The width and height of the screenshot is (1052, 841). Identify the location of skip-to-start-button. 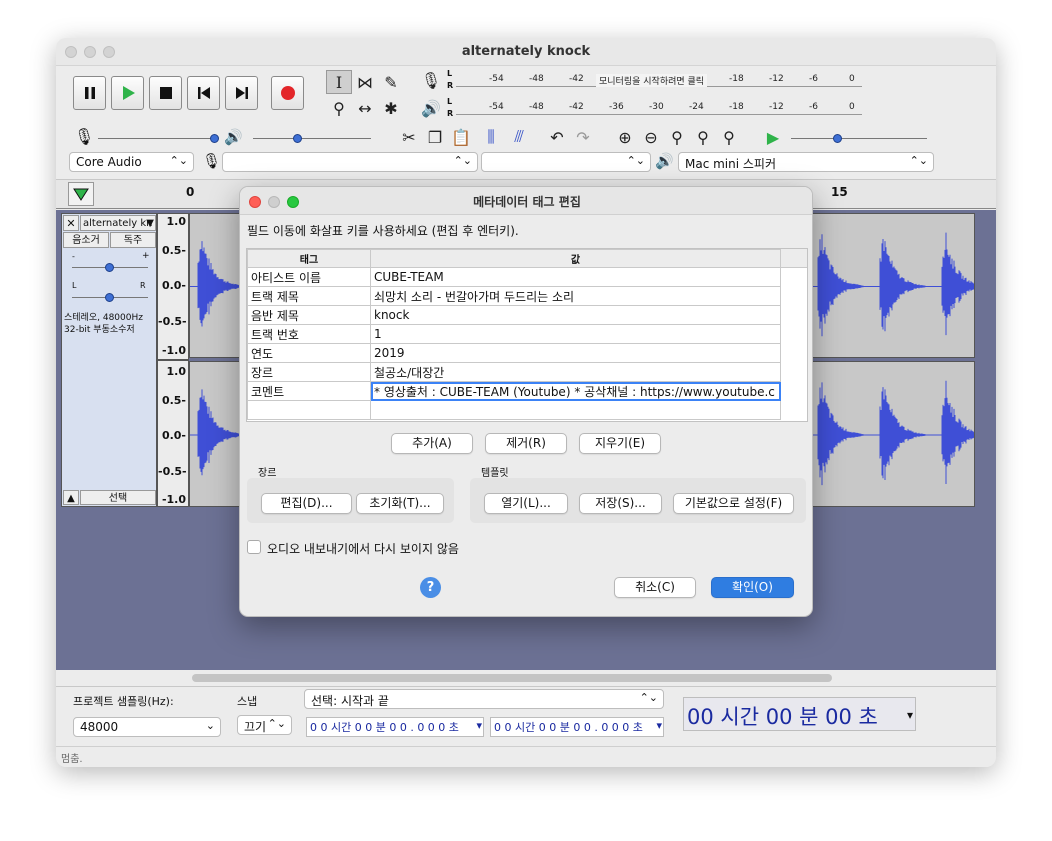
(203, 93).